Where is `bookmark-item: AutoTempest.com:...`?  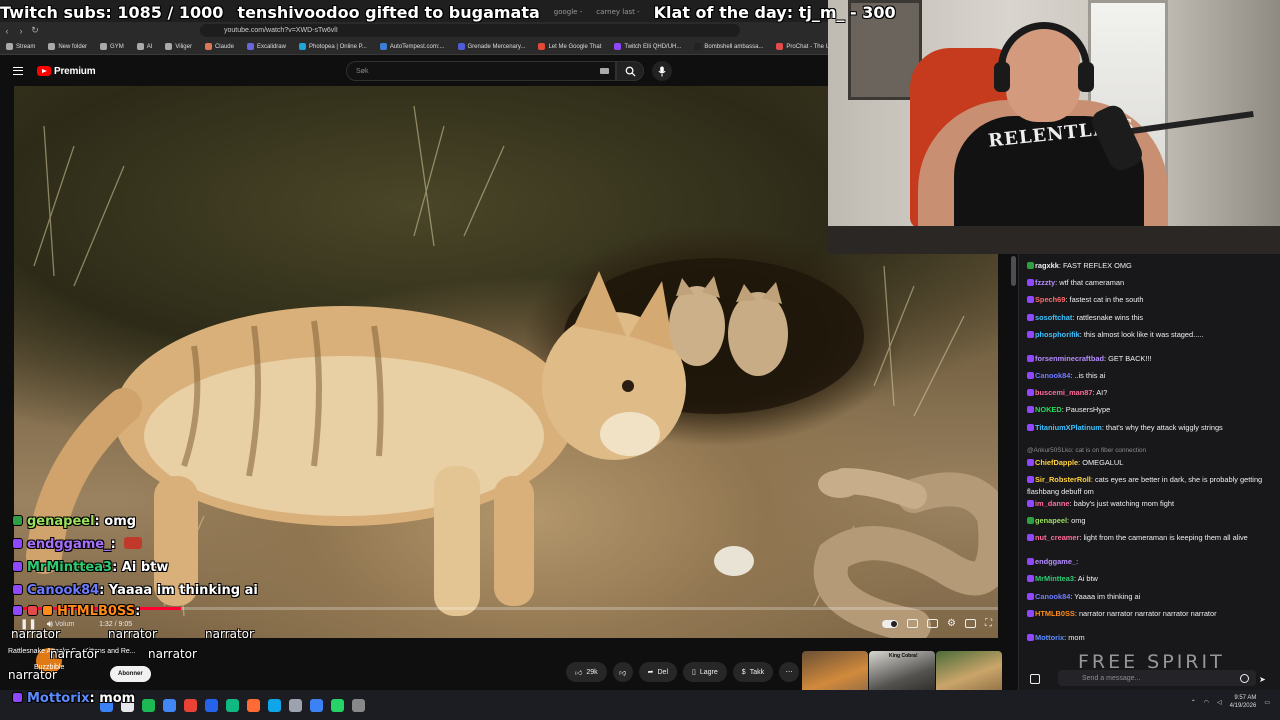
bookmark-item: AutoTempest.com:... is located at coordinates (412, 46).